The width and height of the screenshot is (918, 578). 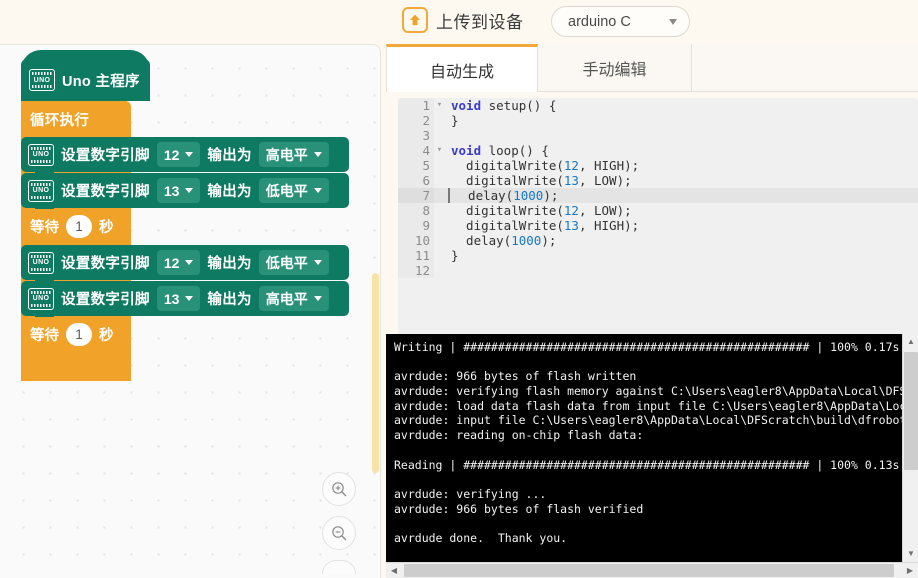 I want to click on triangle-left-icon: ◀, so click(x=394, y=570).